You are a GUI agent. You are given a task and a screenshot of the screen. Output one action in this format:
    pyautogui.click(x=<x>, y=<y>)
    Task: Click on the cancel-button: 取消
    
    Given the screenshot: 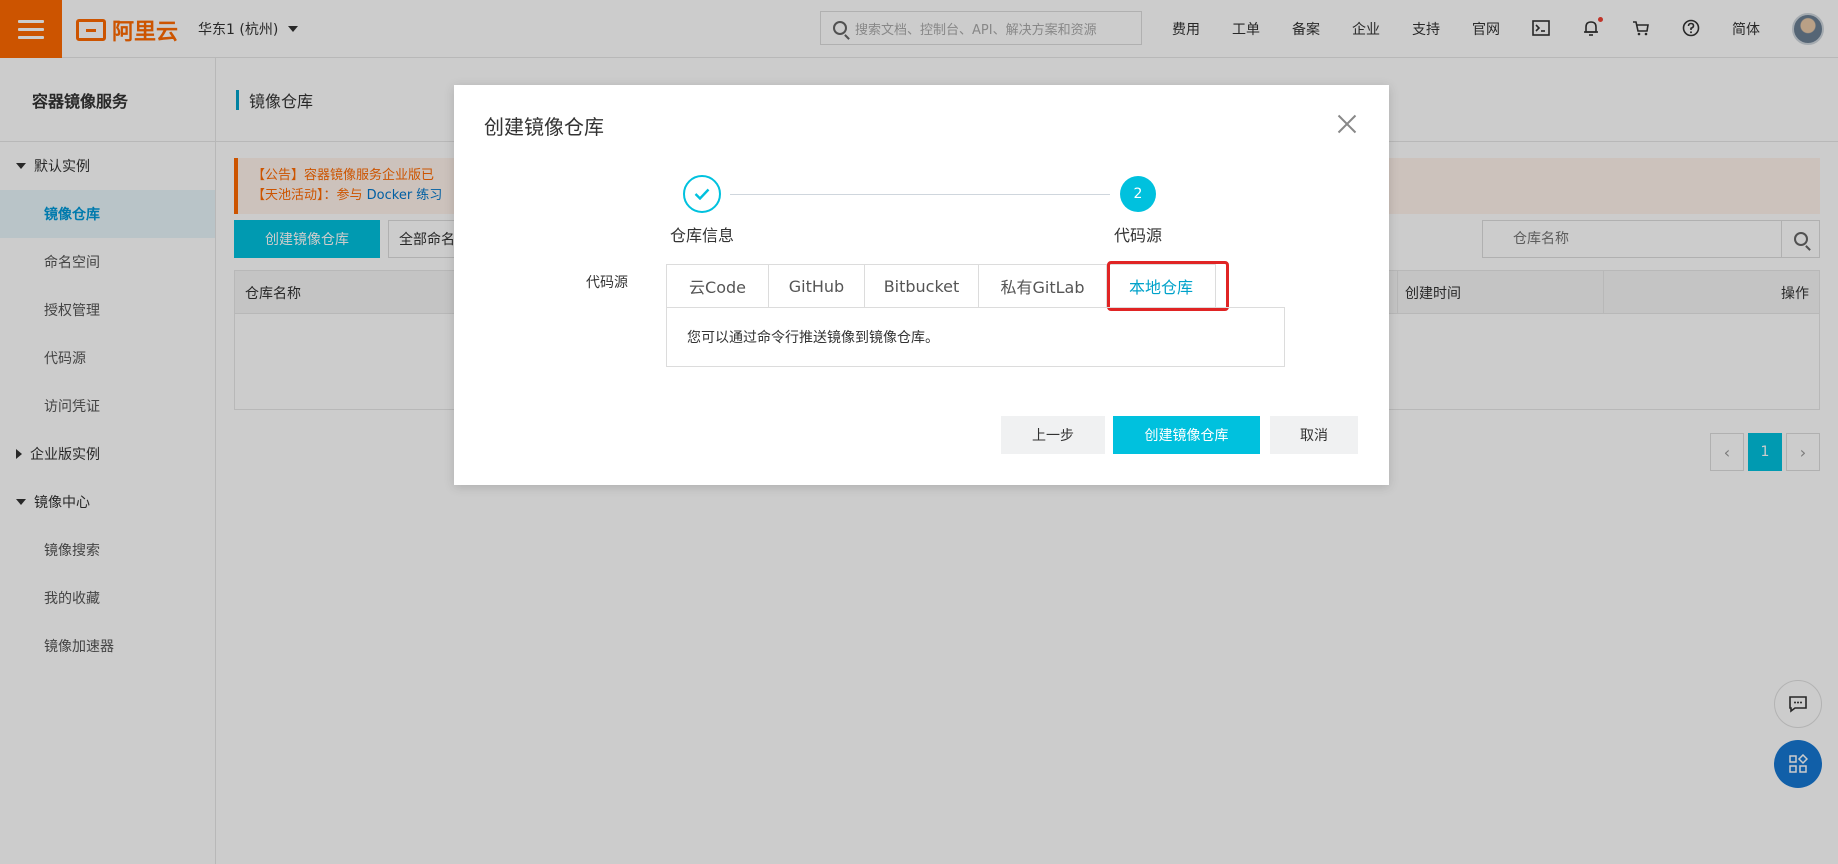 What is the action you would take?
    pyautogui.click(x=1314, y=435)
    